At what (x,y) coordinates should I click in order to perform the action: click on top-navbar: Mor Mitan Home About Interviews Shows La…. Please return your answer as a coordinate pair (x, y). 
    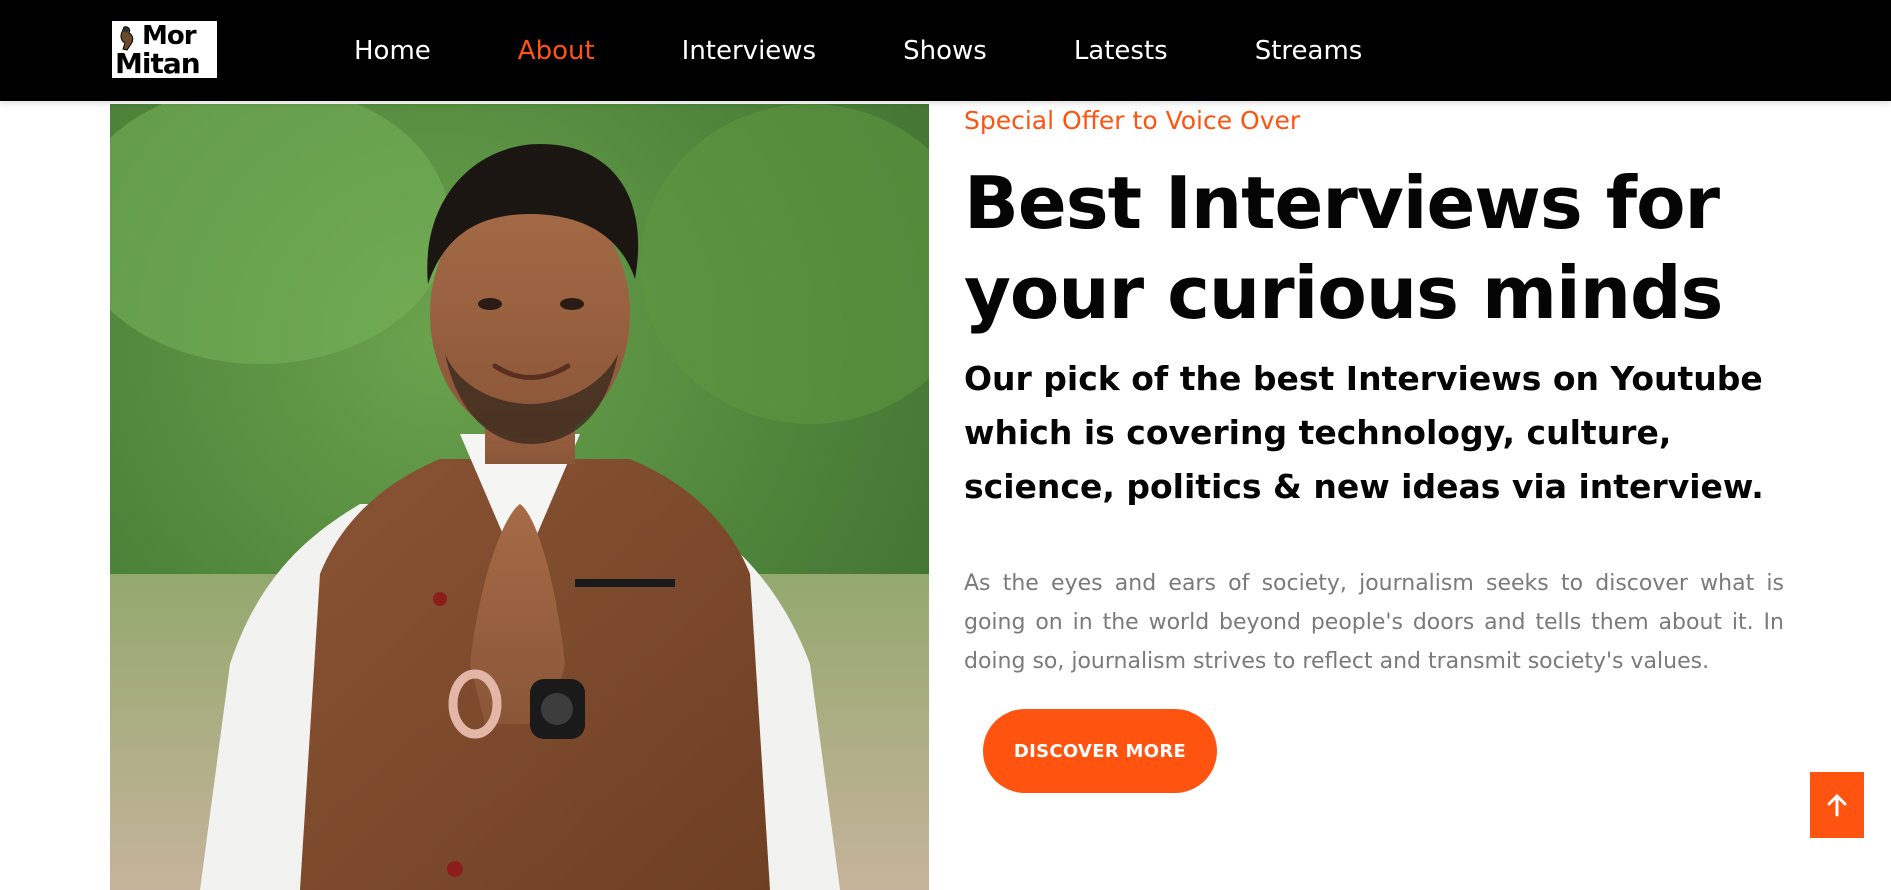
    Looking at the image, I should click on (945, 50).